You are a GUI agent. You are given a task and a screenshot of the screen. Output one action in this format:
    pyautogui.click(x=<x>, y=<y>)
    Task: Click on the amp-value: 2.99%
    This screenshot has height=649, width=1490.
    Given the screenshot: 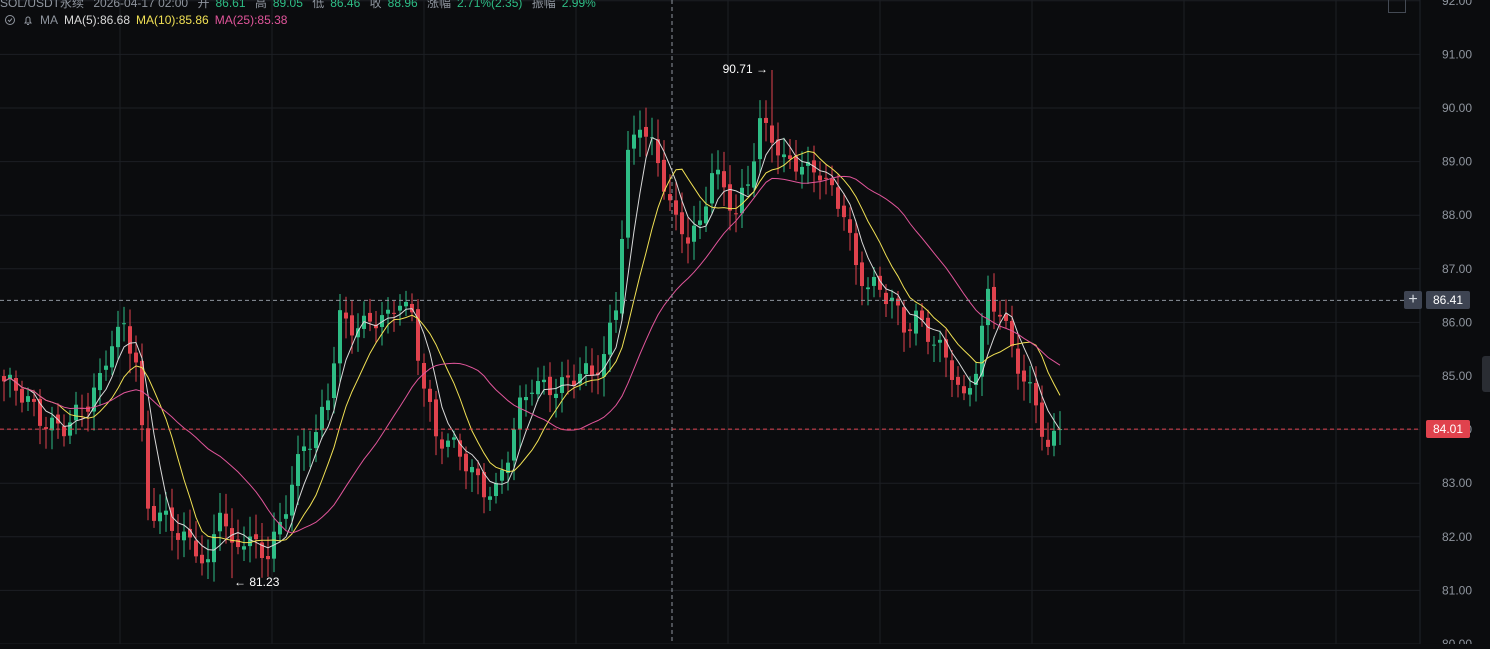 What is the action you would take?
    pyautogui.click(x=578, y=5)
    